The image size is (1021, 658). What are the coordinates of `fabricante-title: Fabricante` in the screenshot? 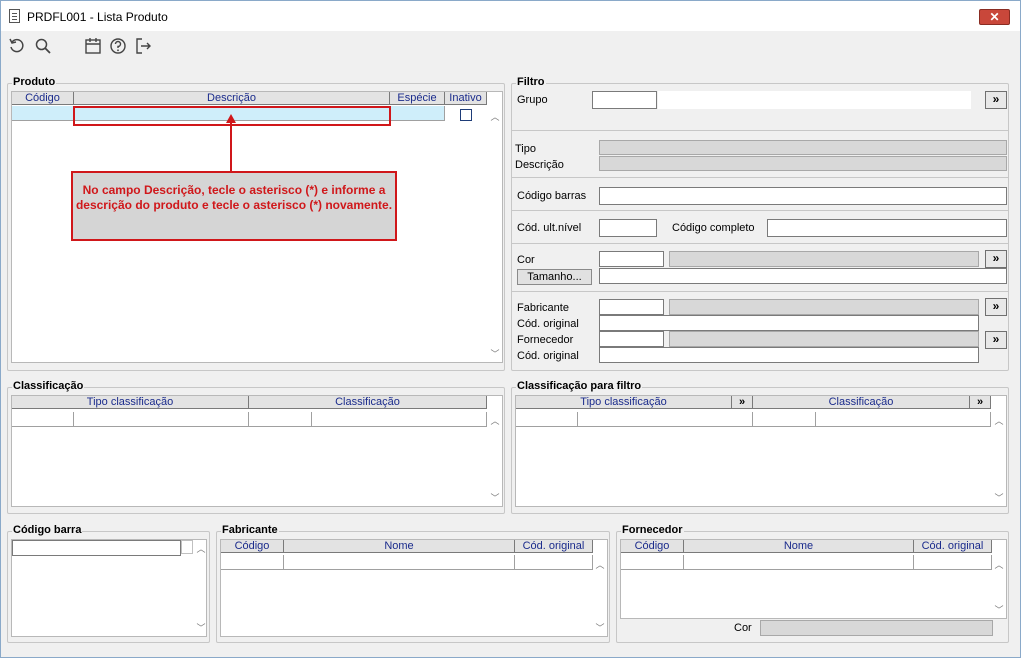 It's located at (250, 530).